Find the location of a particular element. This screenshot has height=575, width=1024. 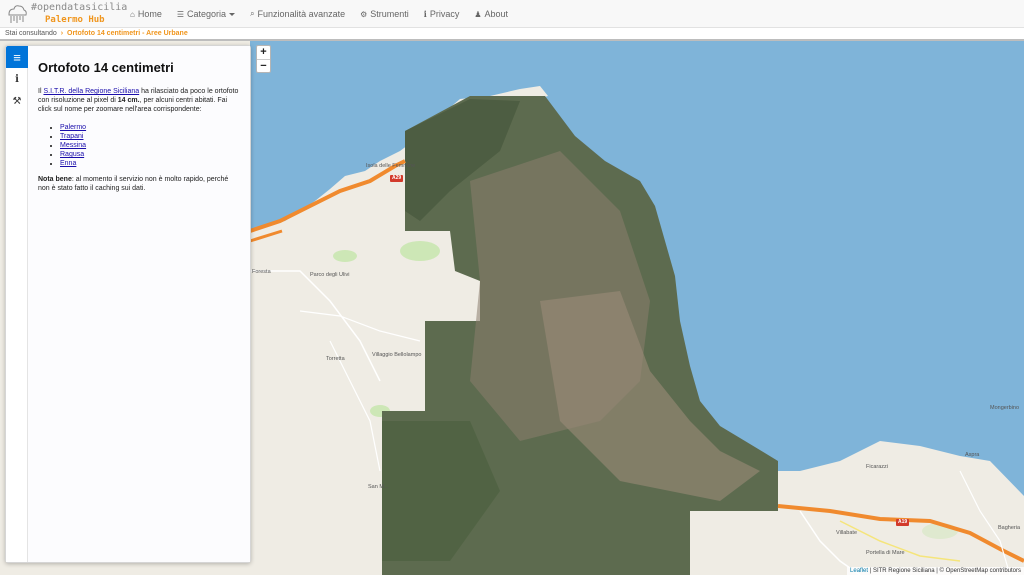

menu-icon: ≡ is located at coordinates (17, 57).